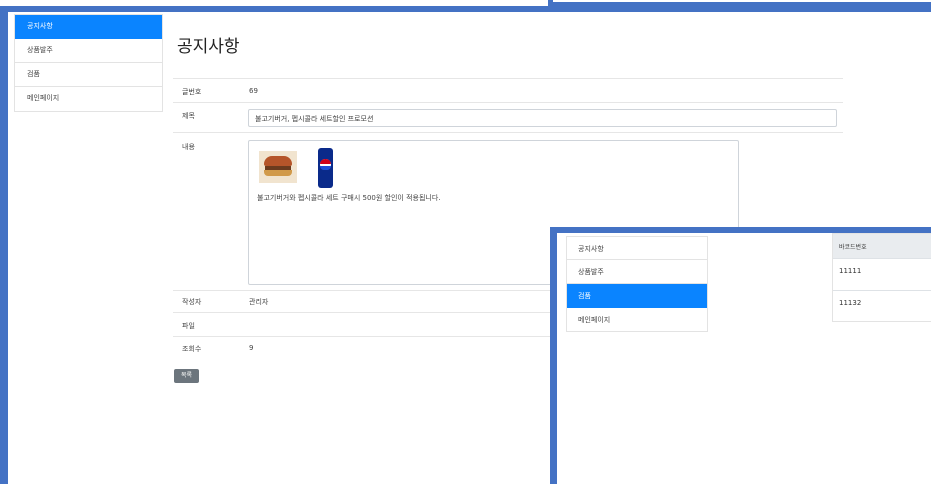  Describe the element at coordinates (208, 47) in the screenshot. I see `page-title: 공지사항` at that location.